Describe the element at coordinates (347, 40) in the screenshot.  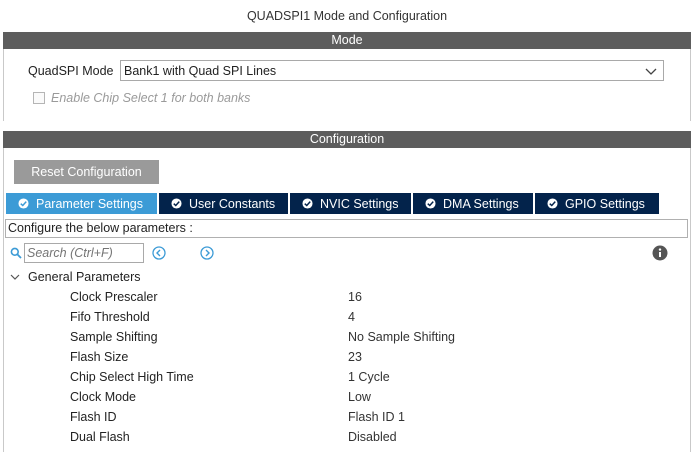
I see `mode-section-header: Mode` at that location.